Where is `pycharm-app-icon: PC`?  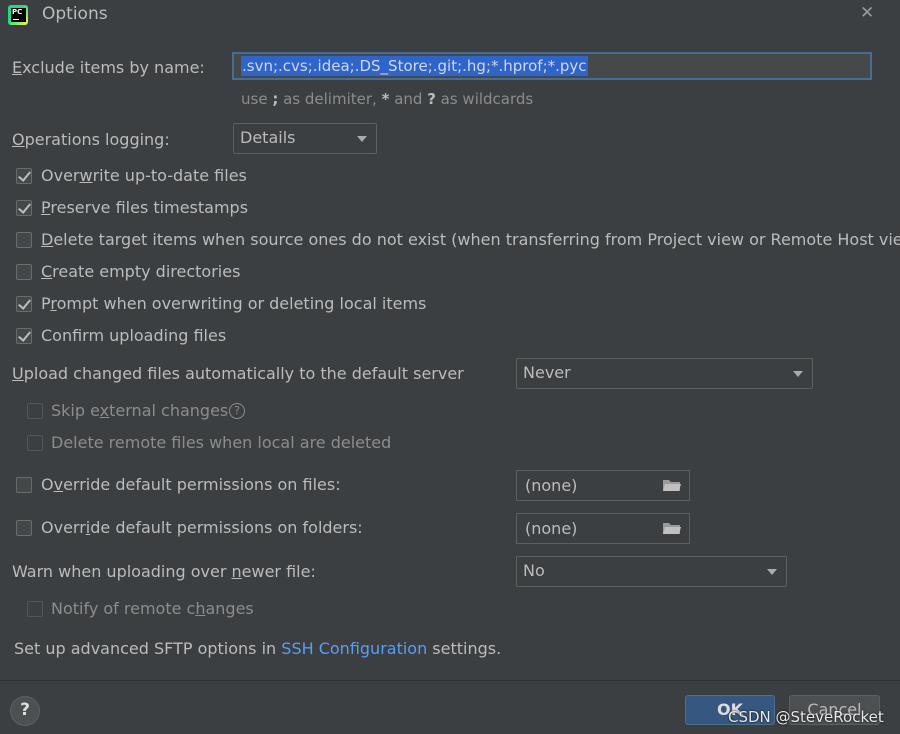 pycharm-app-icon: PC is located at coordinates (18, 15).